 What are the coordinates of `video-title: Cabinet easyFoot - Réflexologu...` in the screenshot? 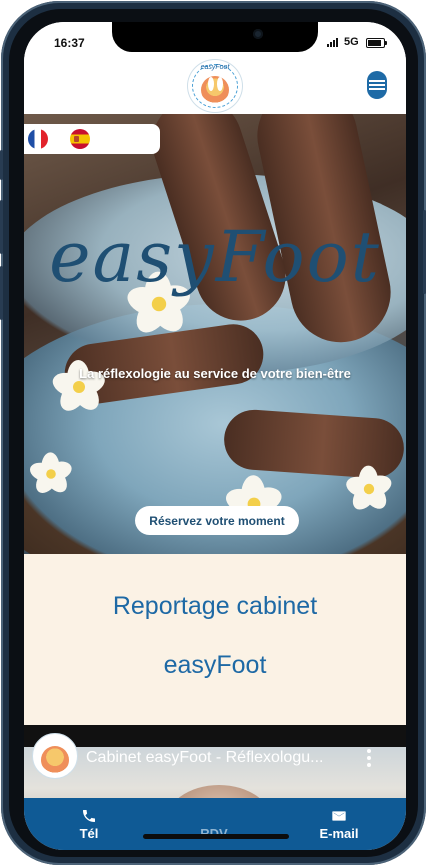 It's located at (216, 758).